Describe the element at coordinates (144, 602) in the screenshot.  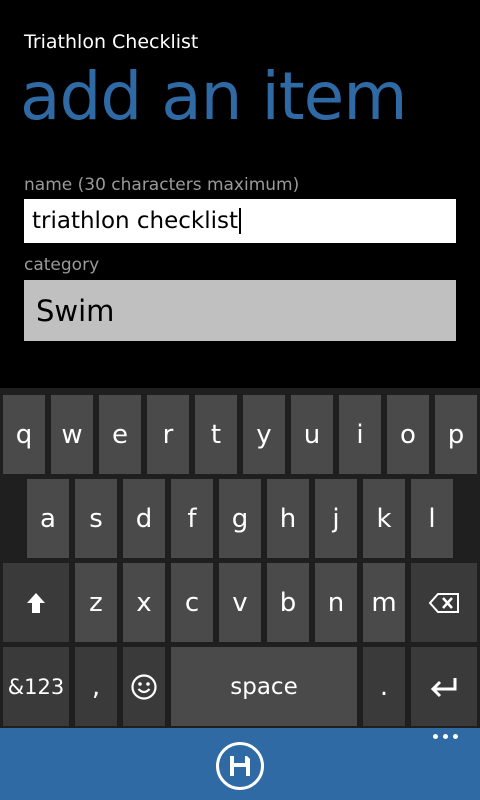
I see `key-x: x` at that location.